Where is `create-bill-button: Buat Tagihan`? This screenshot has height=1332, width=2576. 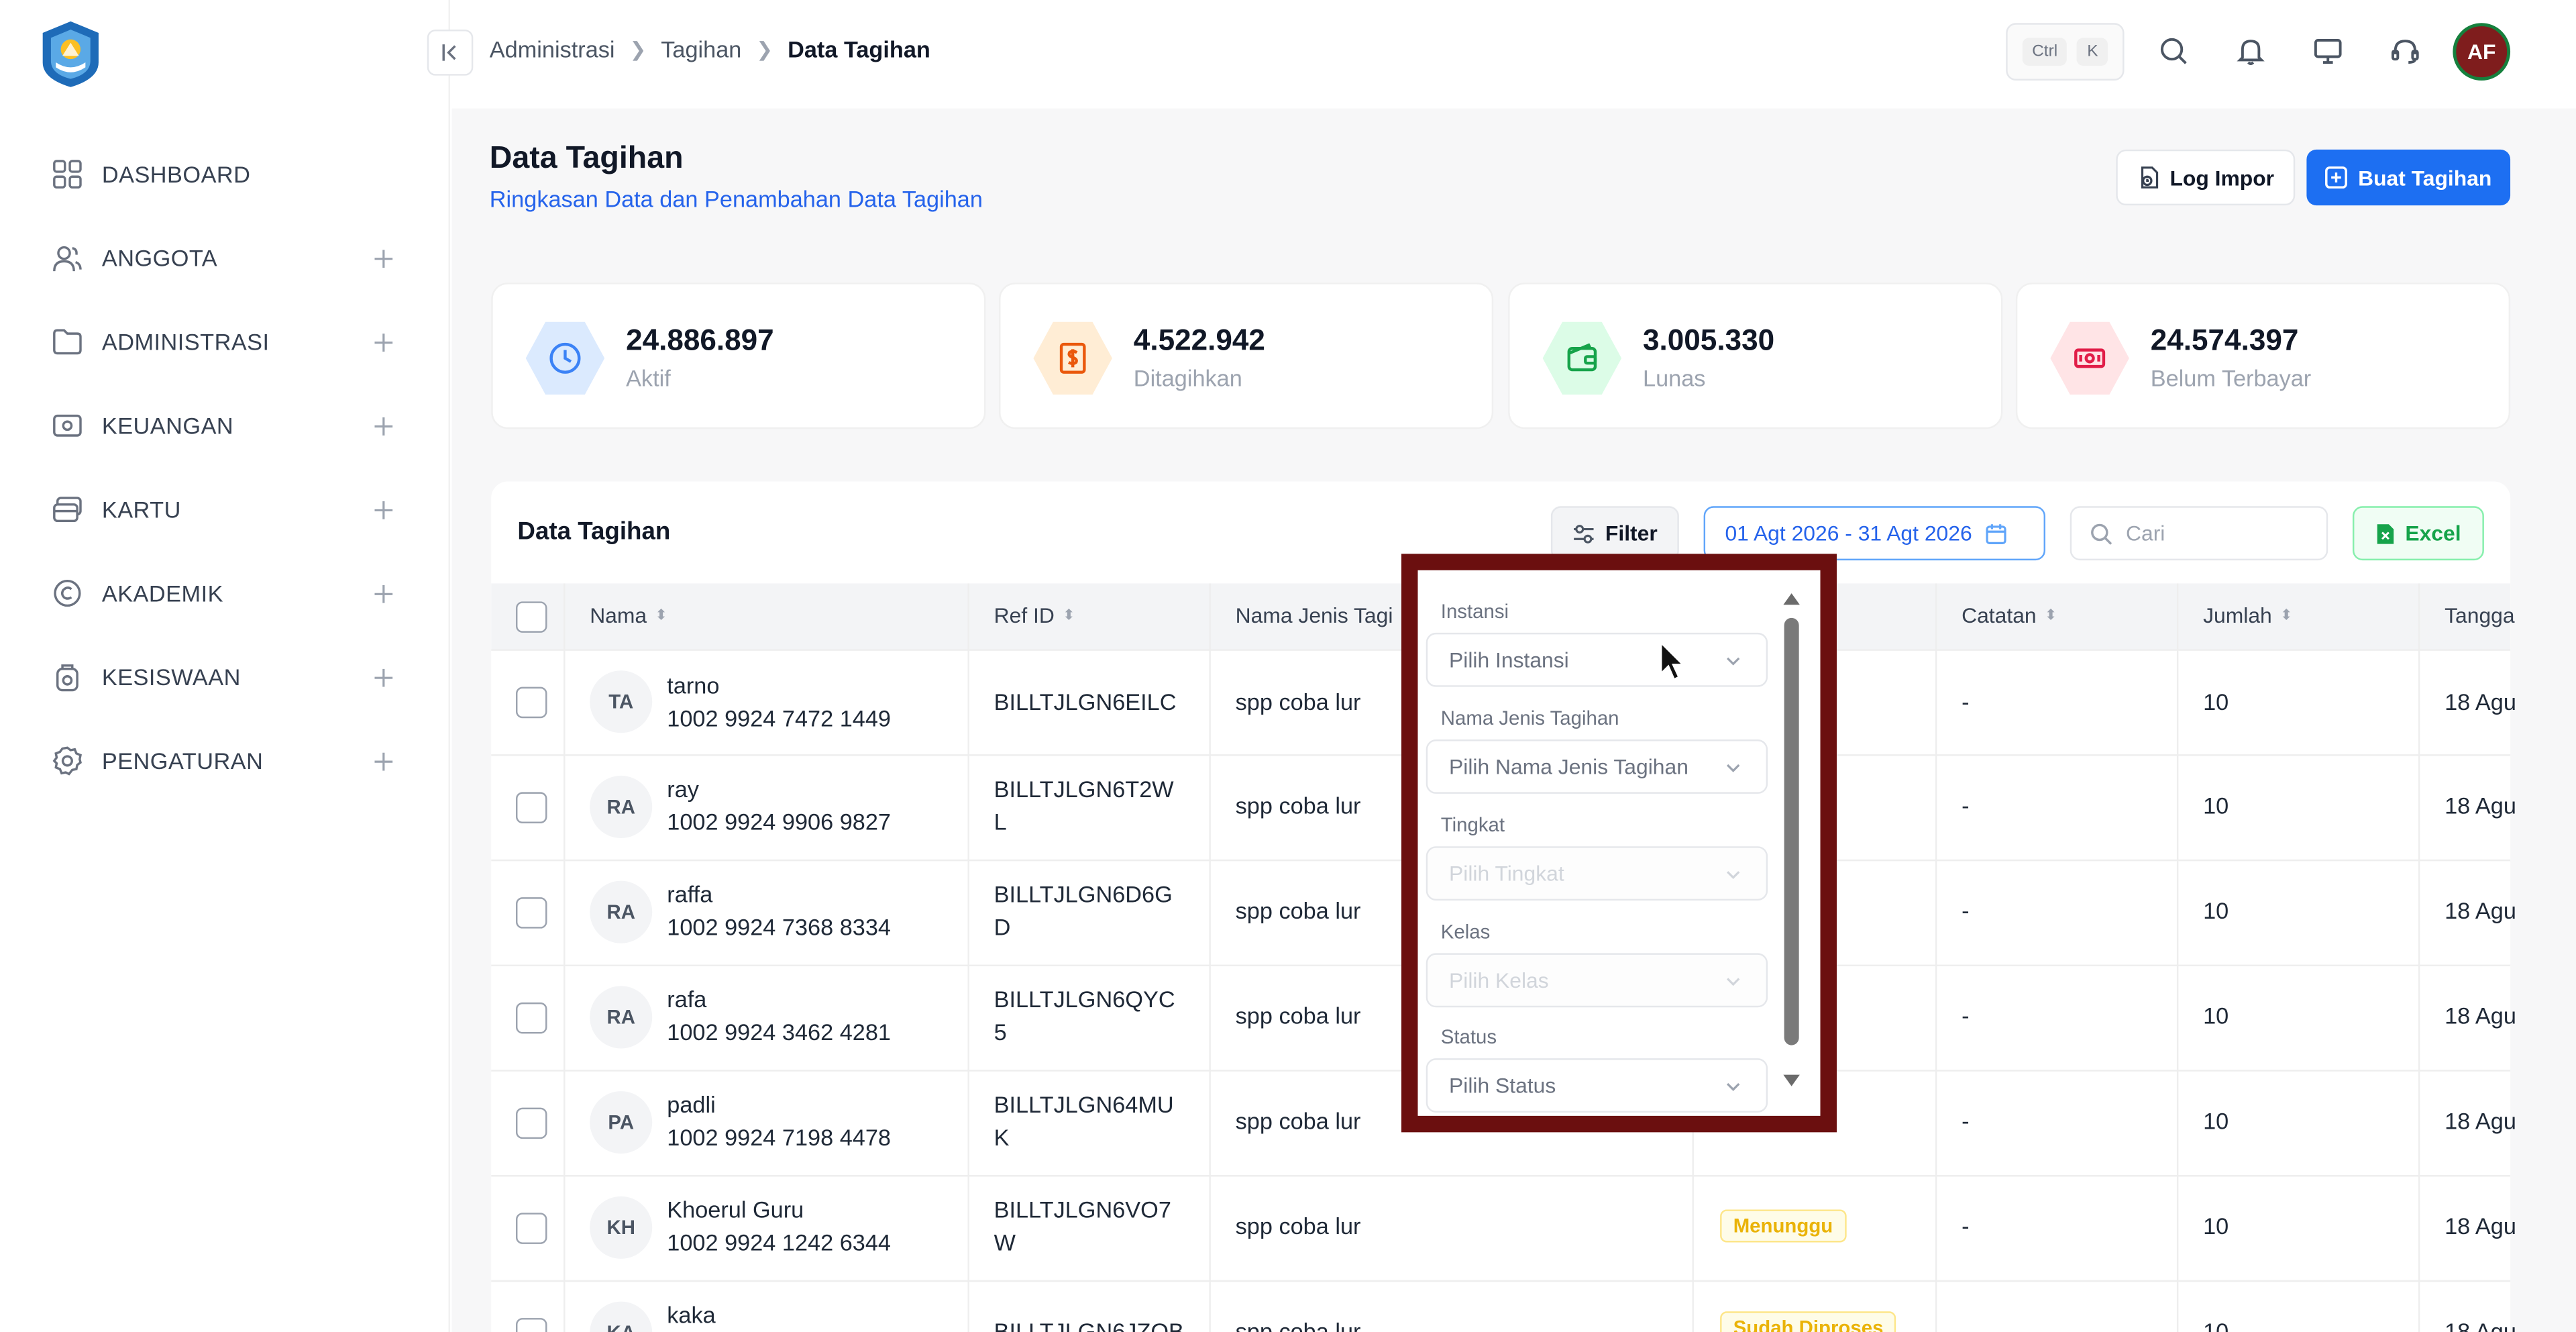 create-bill-button: Buat Tagihan is located at coordinates (2408, 177).